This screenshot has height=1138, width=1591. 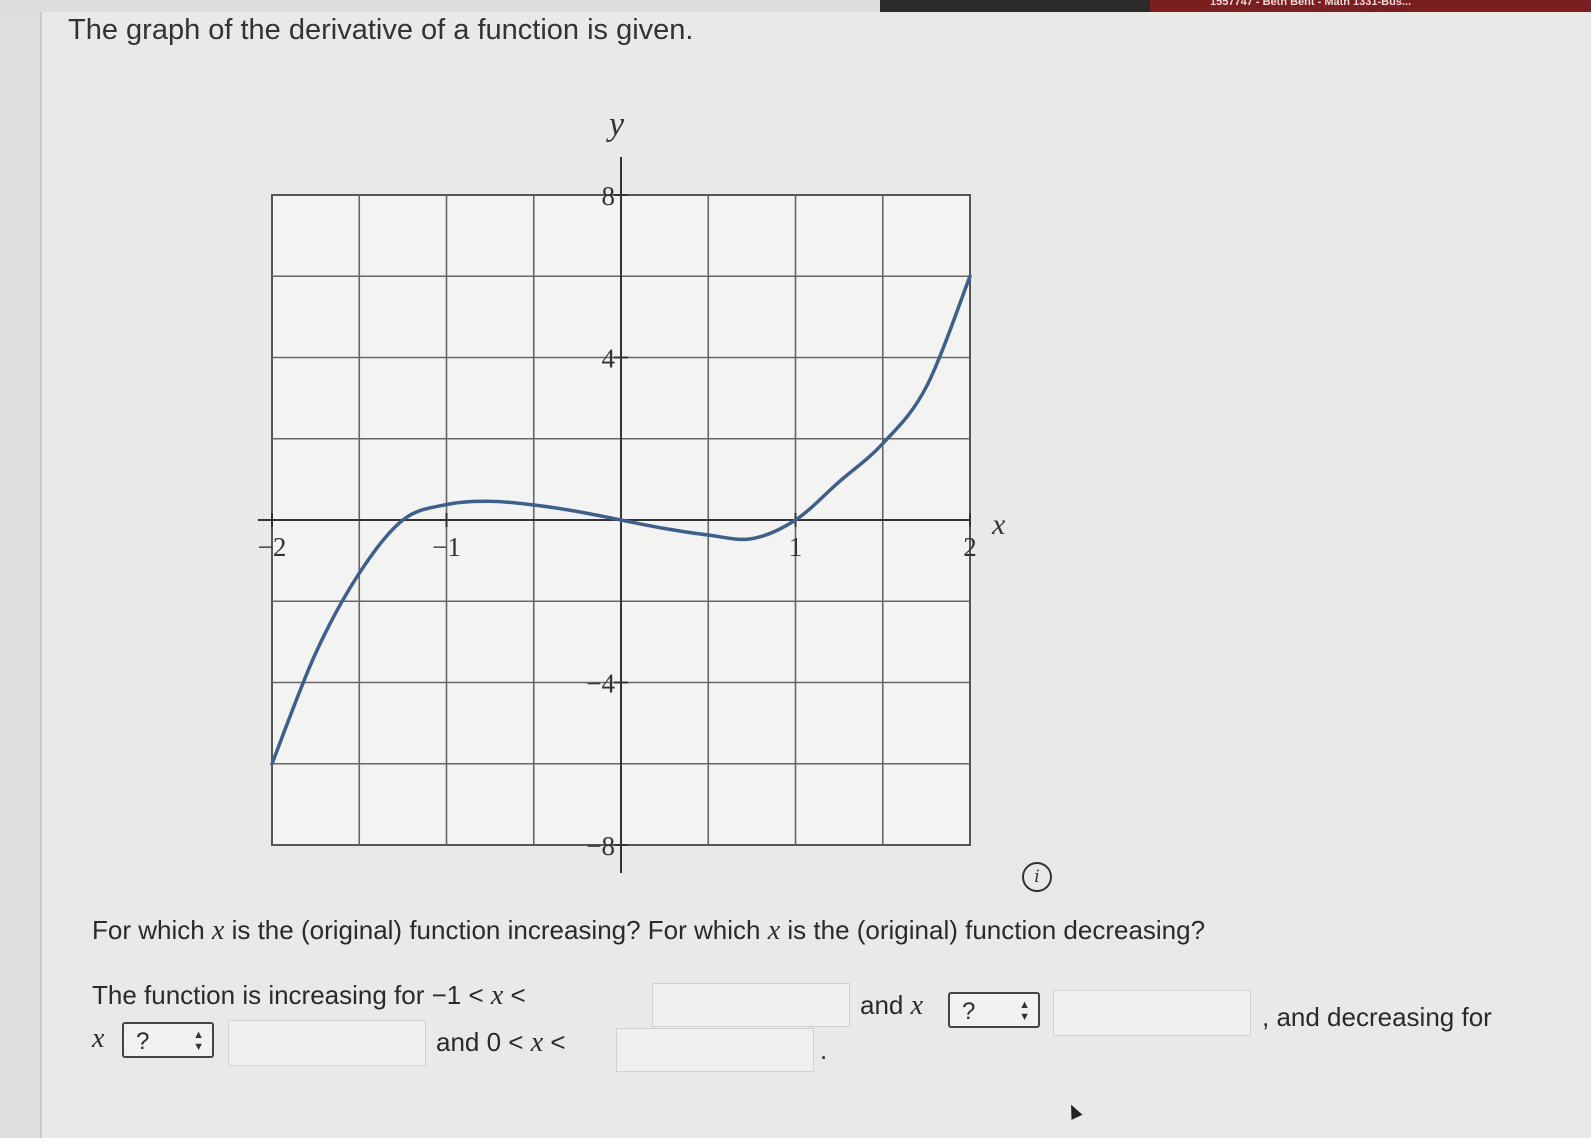 I want to click on y-tick-label: −4, so click(x=600, y=684).